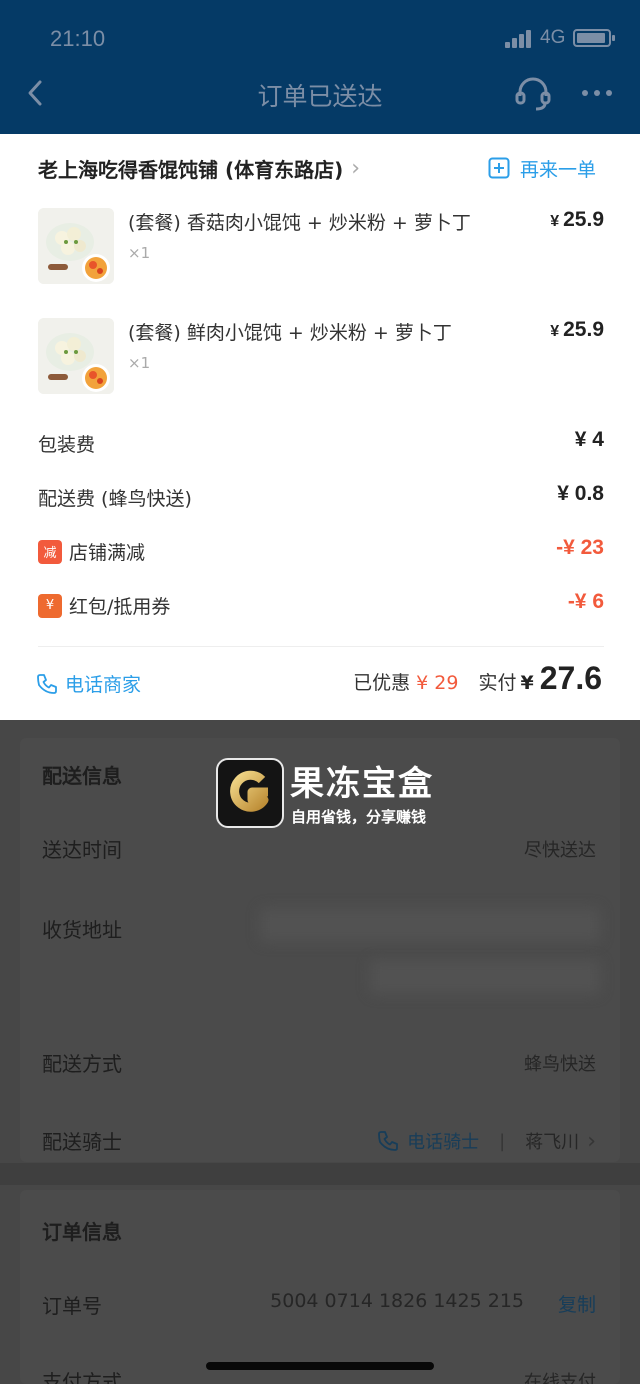 This screenshot has height=1384, width=640. What do you see at coordinates (359, 817) in the screenshot?
I see `watermark-slogan: 自用省钱，分享赚钱` at bounding box center [359, 817].